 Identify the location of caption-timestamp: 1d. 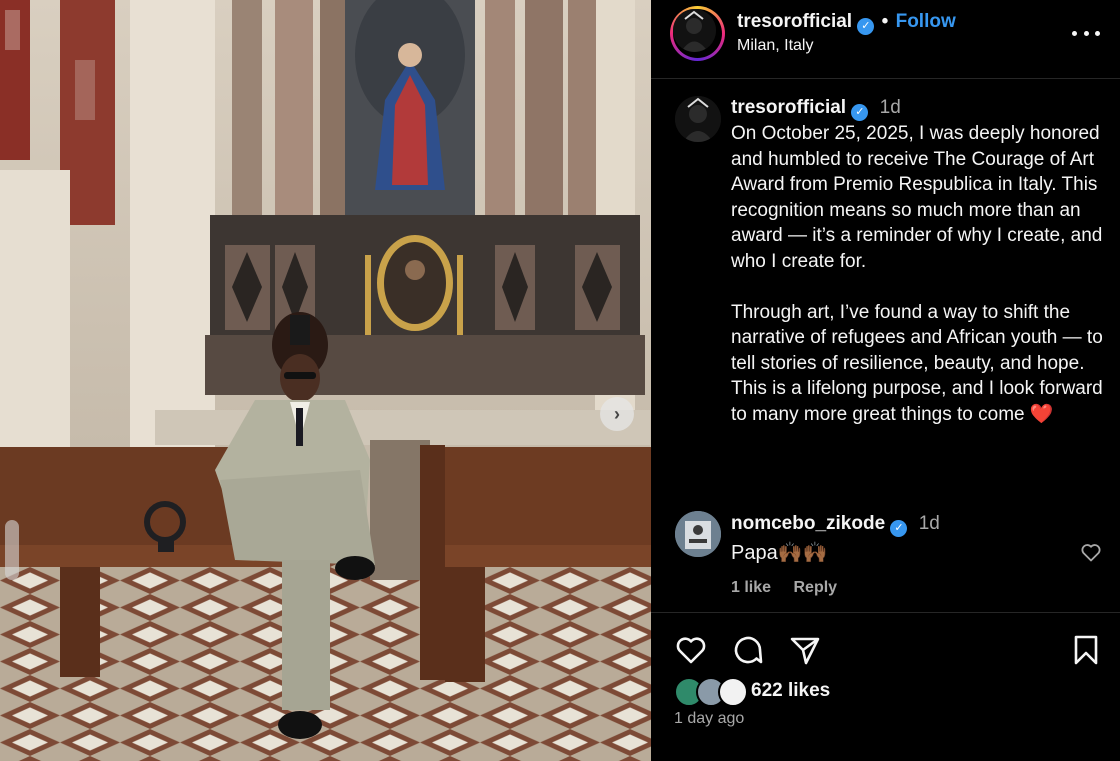
(890, 107).